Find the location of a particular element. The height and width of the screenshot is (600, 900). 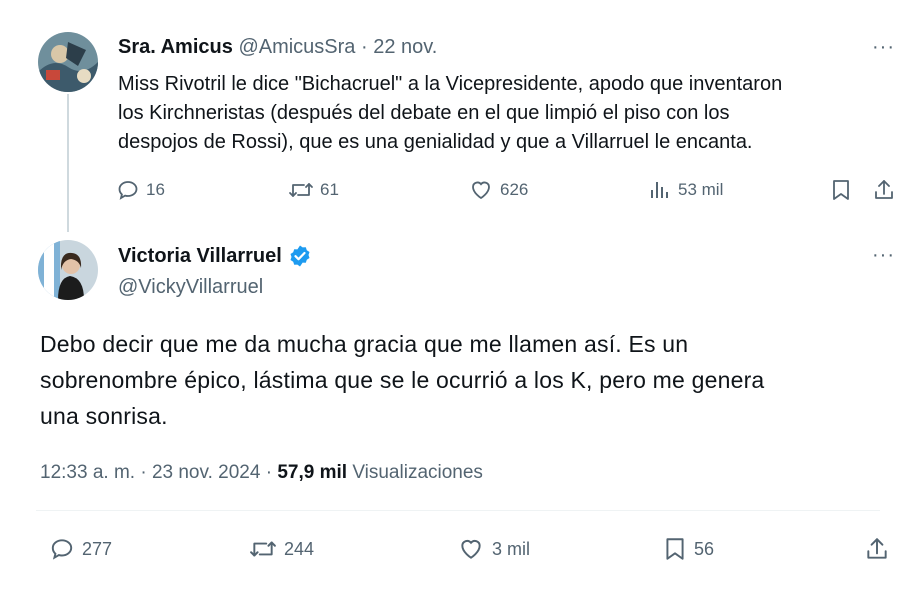

parent-date: 22 nov. is located at coordinates (405, 47).